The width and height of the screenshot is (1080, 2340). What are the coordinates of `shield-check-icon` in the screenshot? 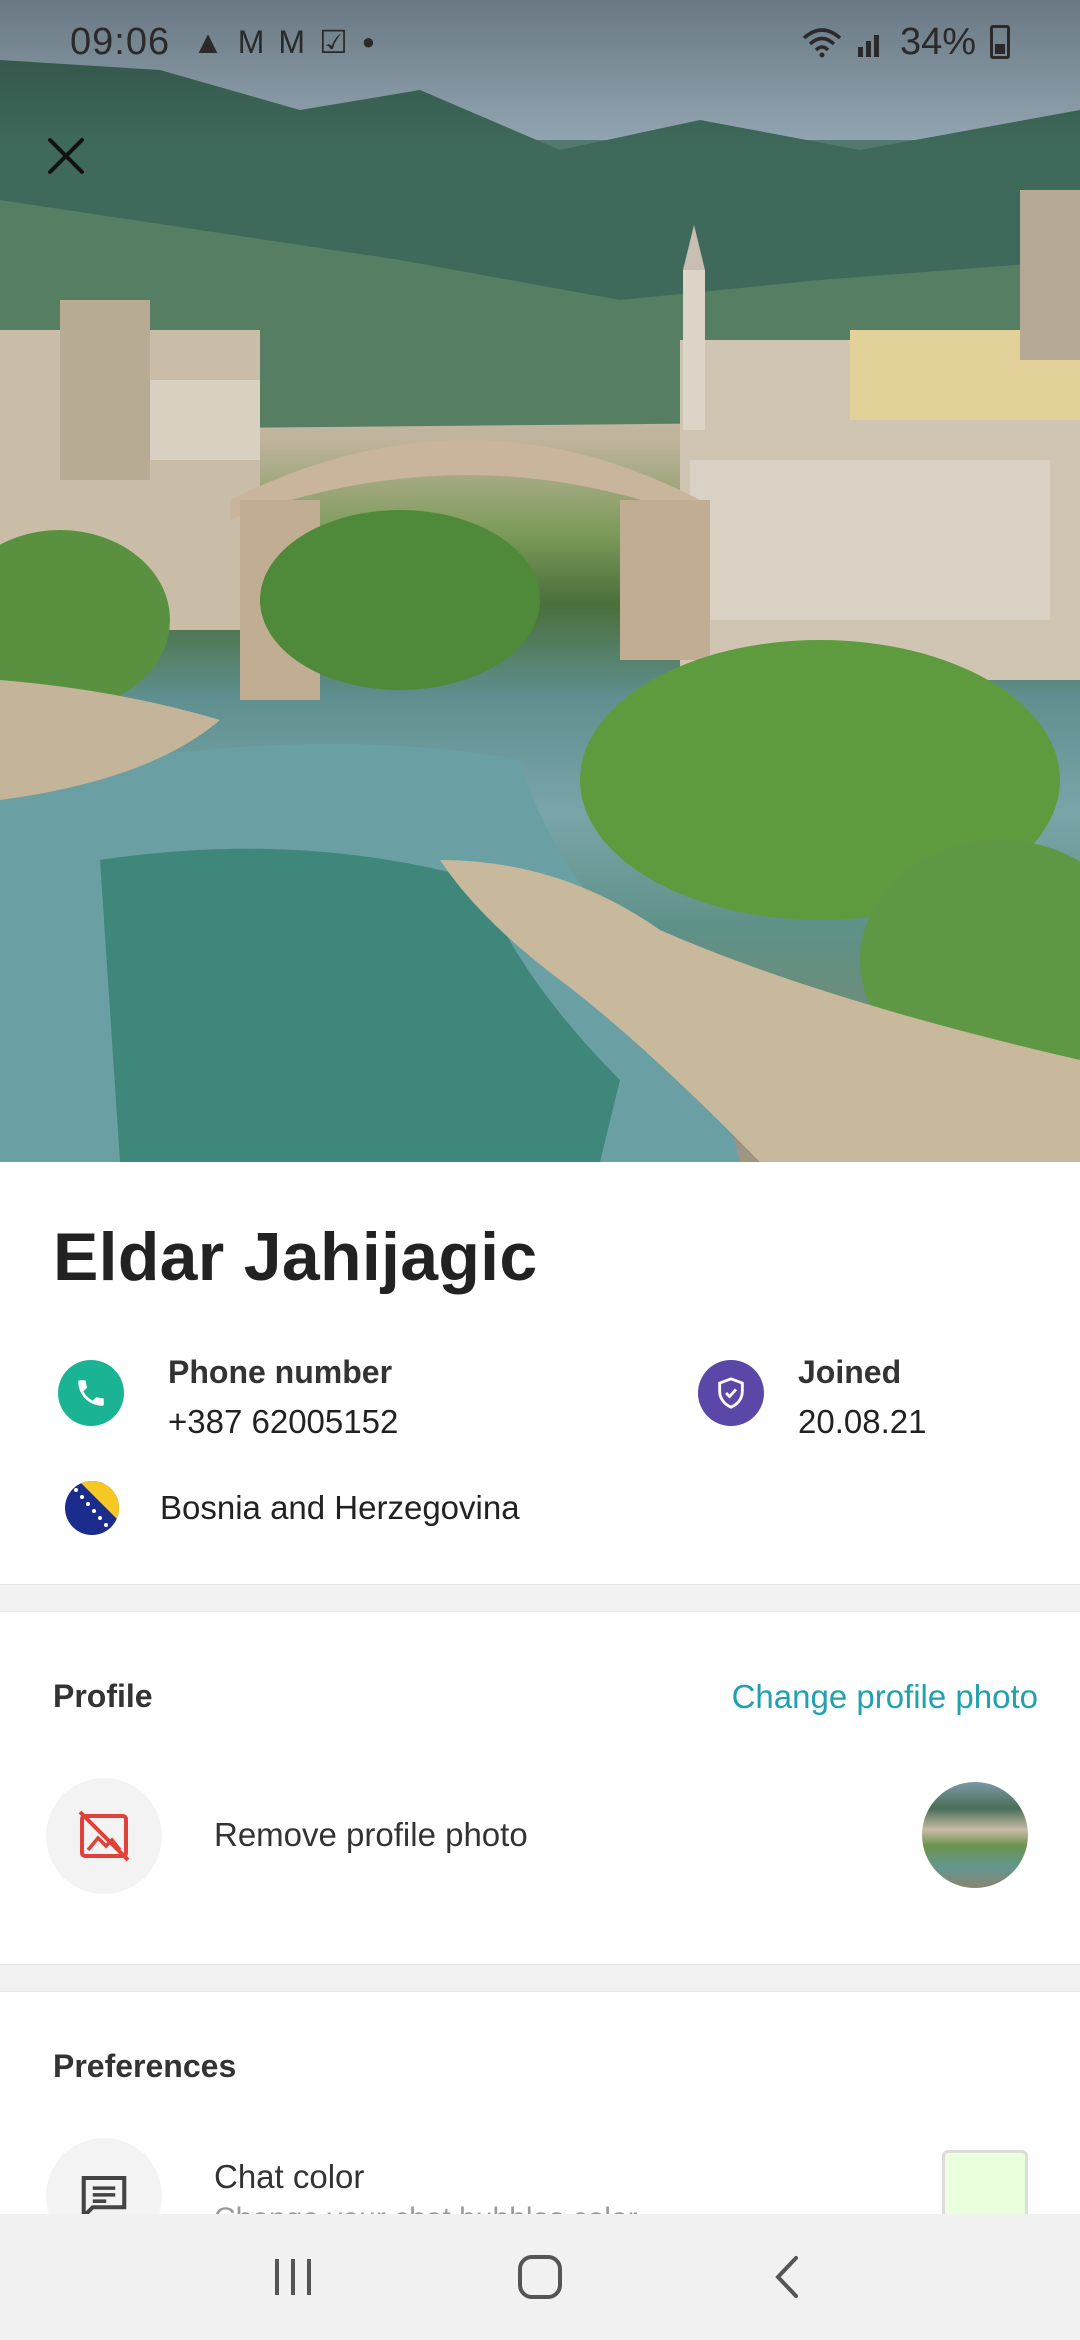 It's located at (731, 1393).